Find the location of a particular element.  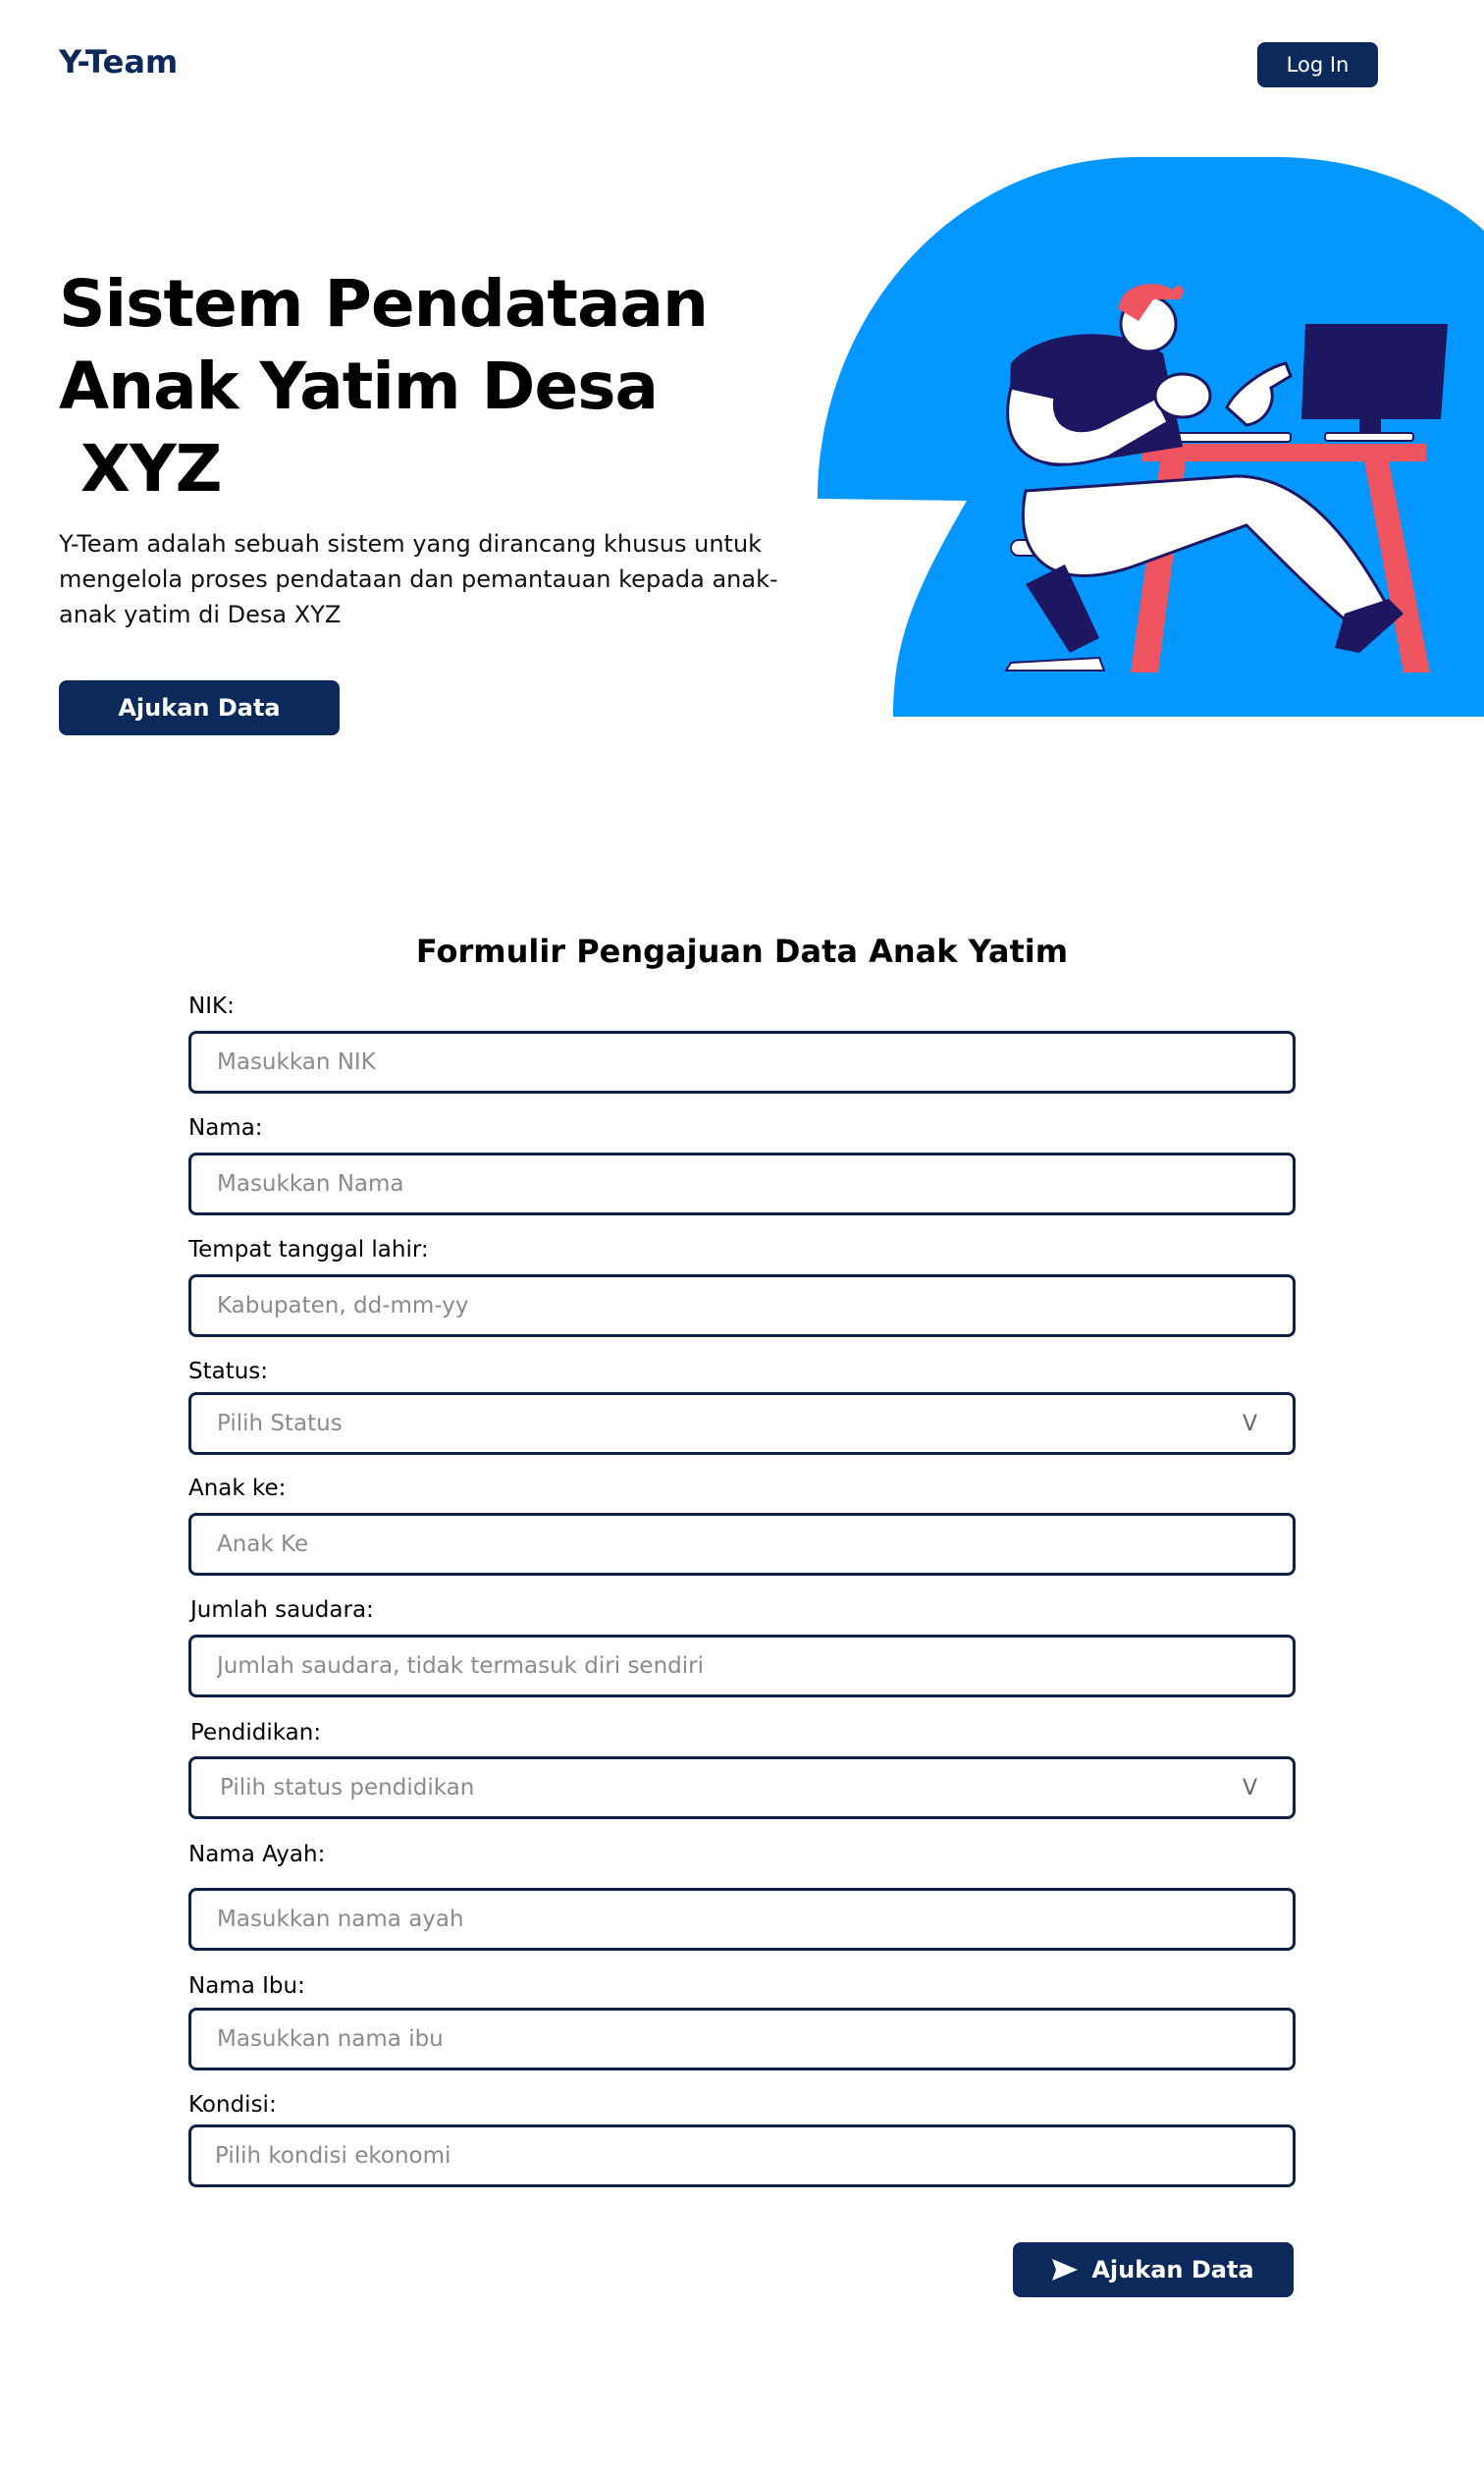

send-icon is located at coordinates (1065, 2270).